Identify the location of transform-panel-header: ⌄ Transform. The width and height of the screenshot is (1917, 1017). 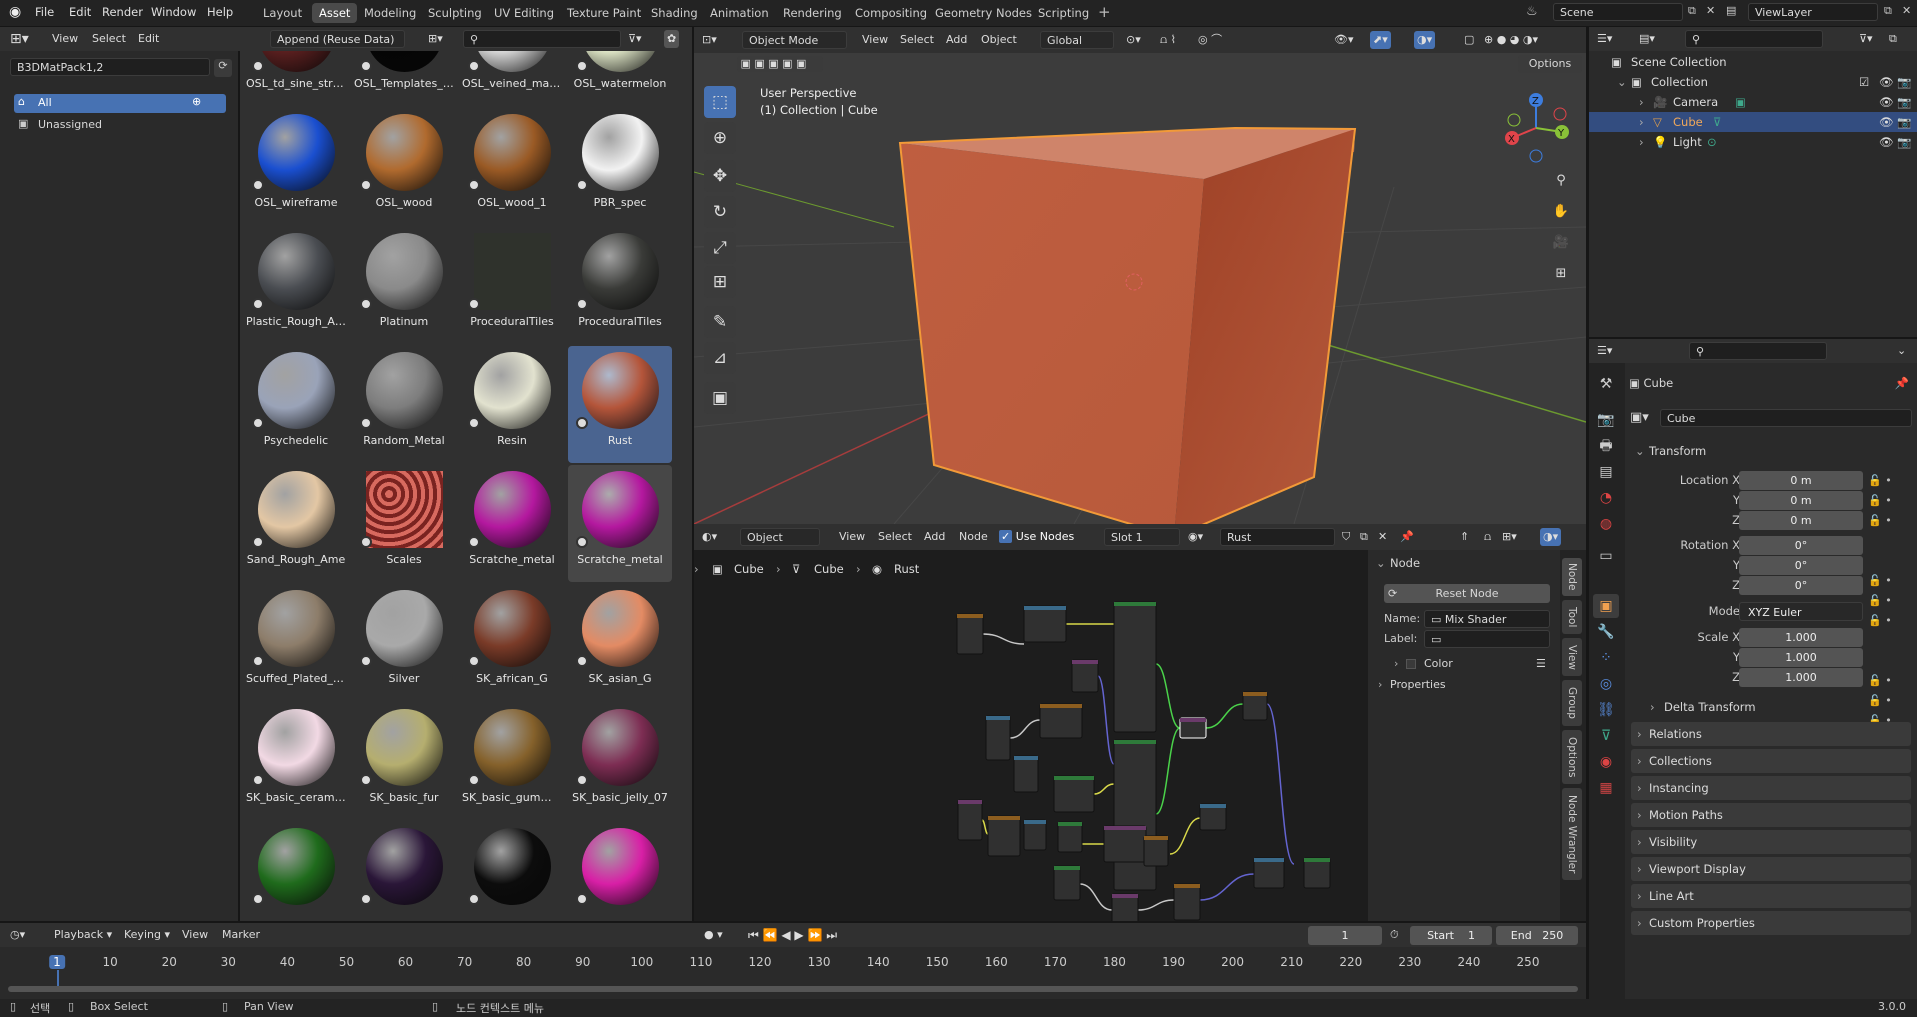
(1771, 451).